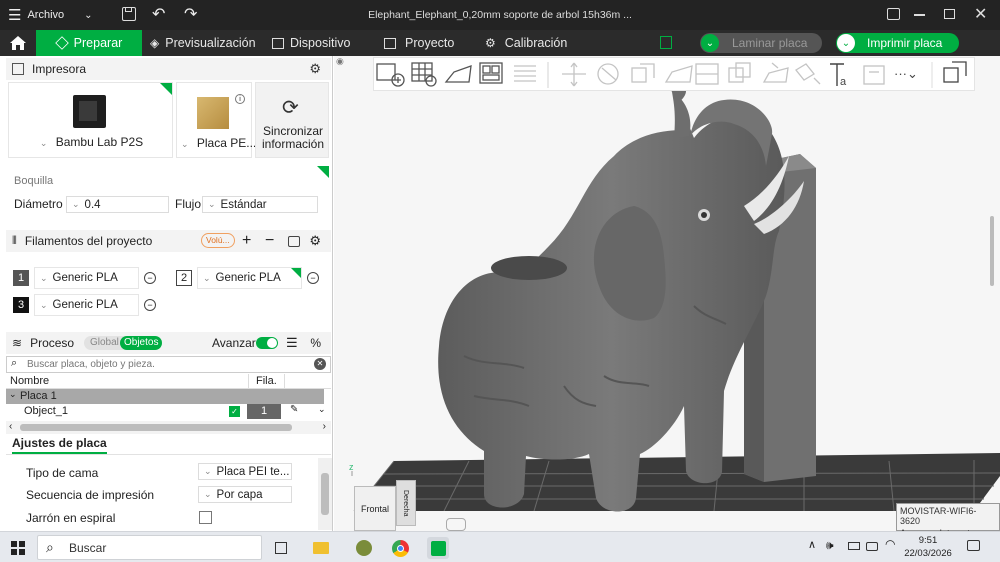 This screenshot has height=562, width=1000. What do you see at coordinates (928, 553) in the screenshot?
I see `clock-date: 22/03/2026` at bounding box center [928, 553].